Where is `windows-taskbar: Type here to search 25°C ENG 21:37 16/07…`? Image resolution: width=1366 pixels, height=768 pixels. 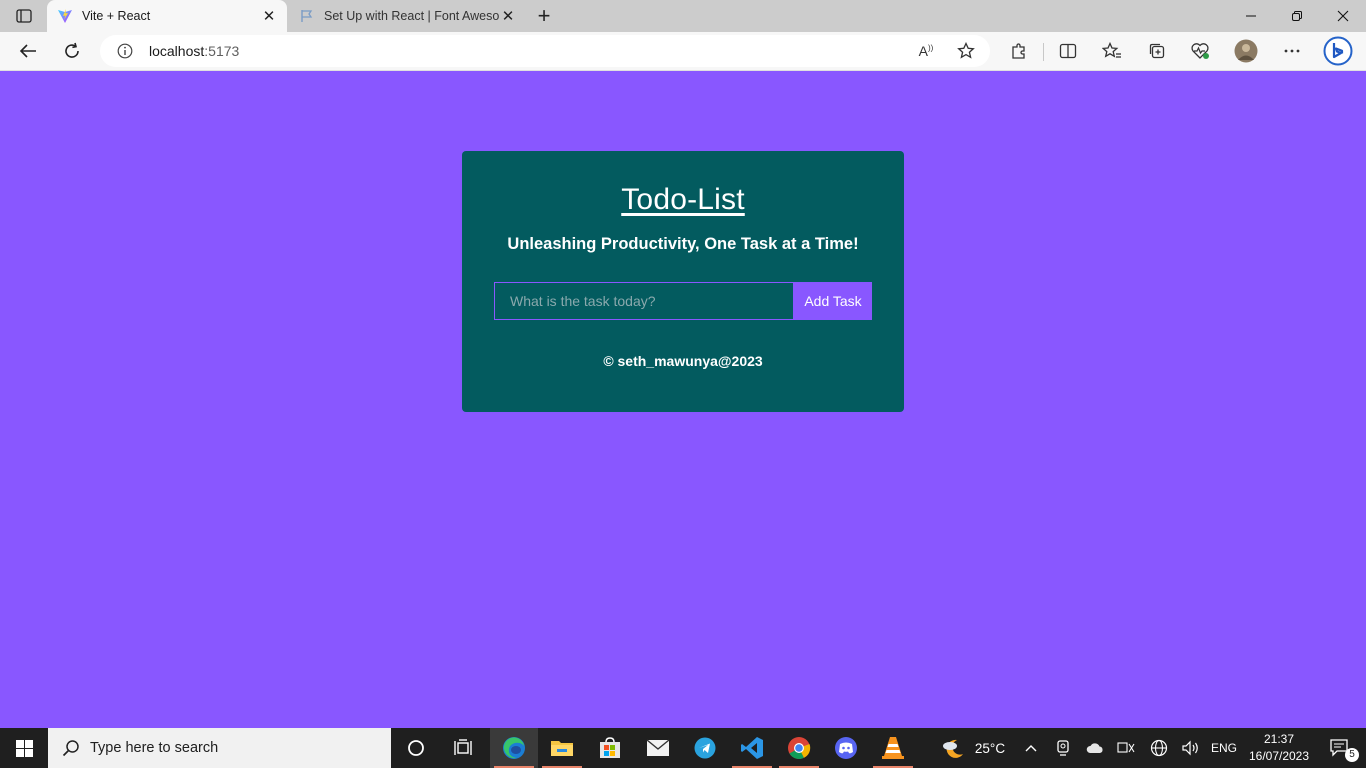
windows-taskbar: Type here to search 25°C ENG 21:37 16/07… is located at coordinates (683, 748).